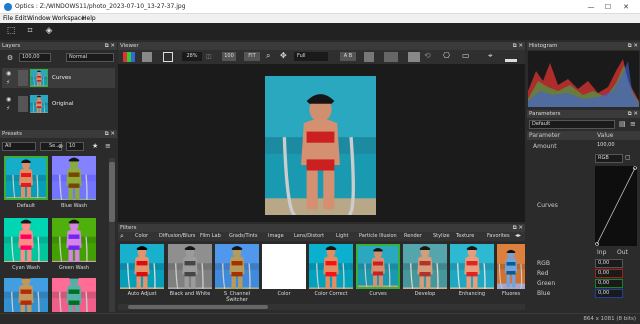 Image resolution: width=640 pixels, height=324 pixels. Describe the element at coordinates (95, 146) in the screenshot. I see `favorite-star-icon: ★` at that location.